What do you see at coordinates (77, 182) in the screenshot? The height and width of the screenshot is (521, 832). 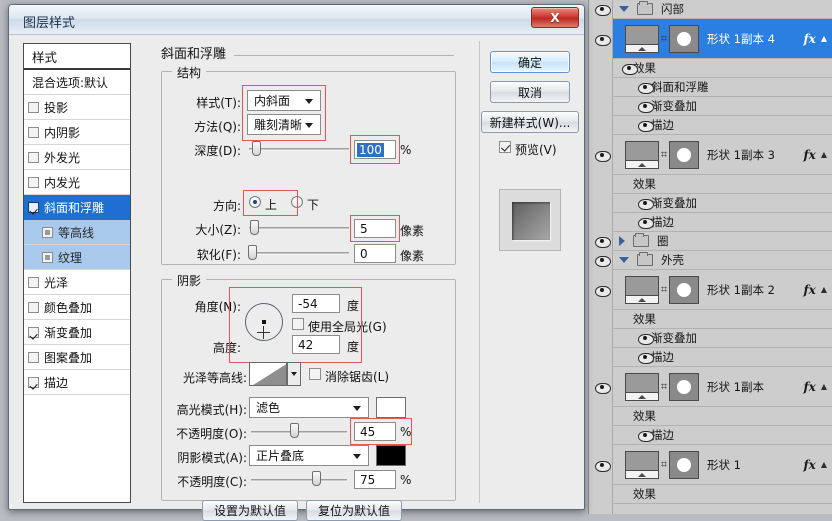 I see `style-item-4: 内发光` at bounding box center [77, 182].